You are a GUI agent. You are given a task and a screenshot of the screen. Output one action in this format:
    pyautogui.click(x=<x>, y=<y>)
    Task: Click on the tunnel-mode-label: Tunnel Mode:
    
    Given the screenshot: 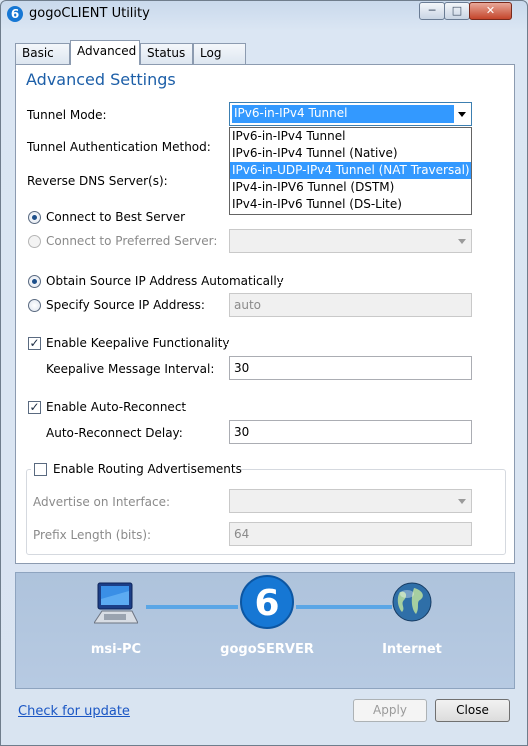 What is the action you would take?
    pyautogui.click(x=67, y=115)
    